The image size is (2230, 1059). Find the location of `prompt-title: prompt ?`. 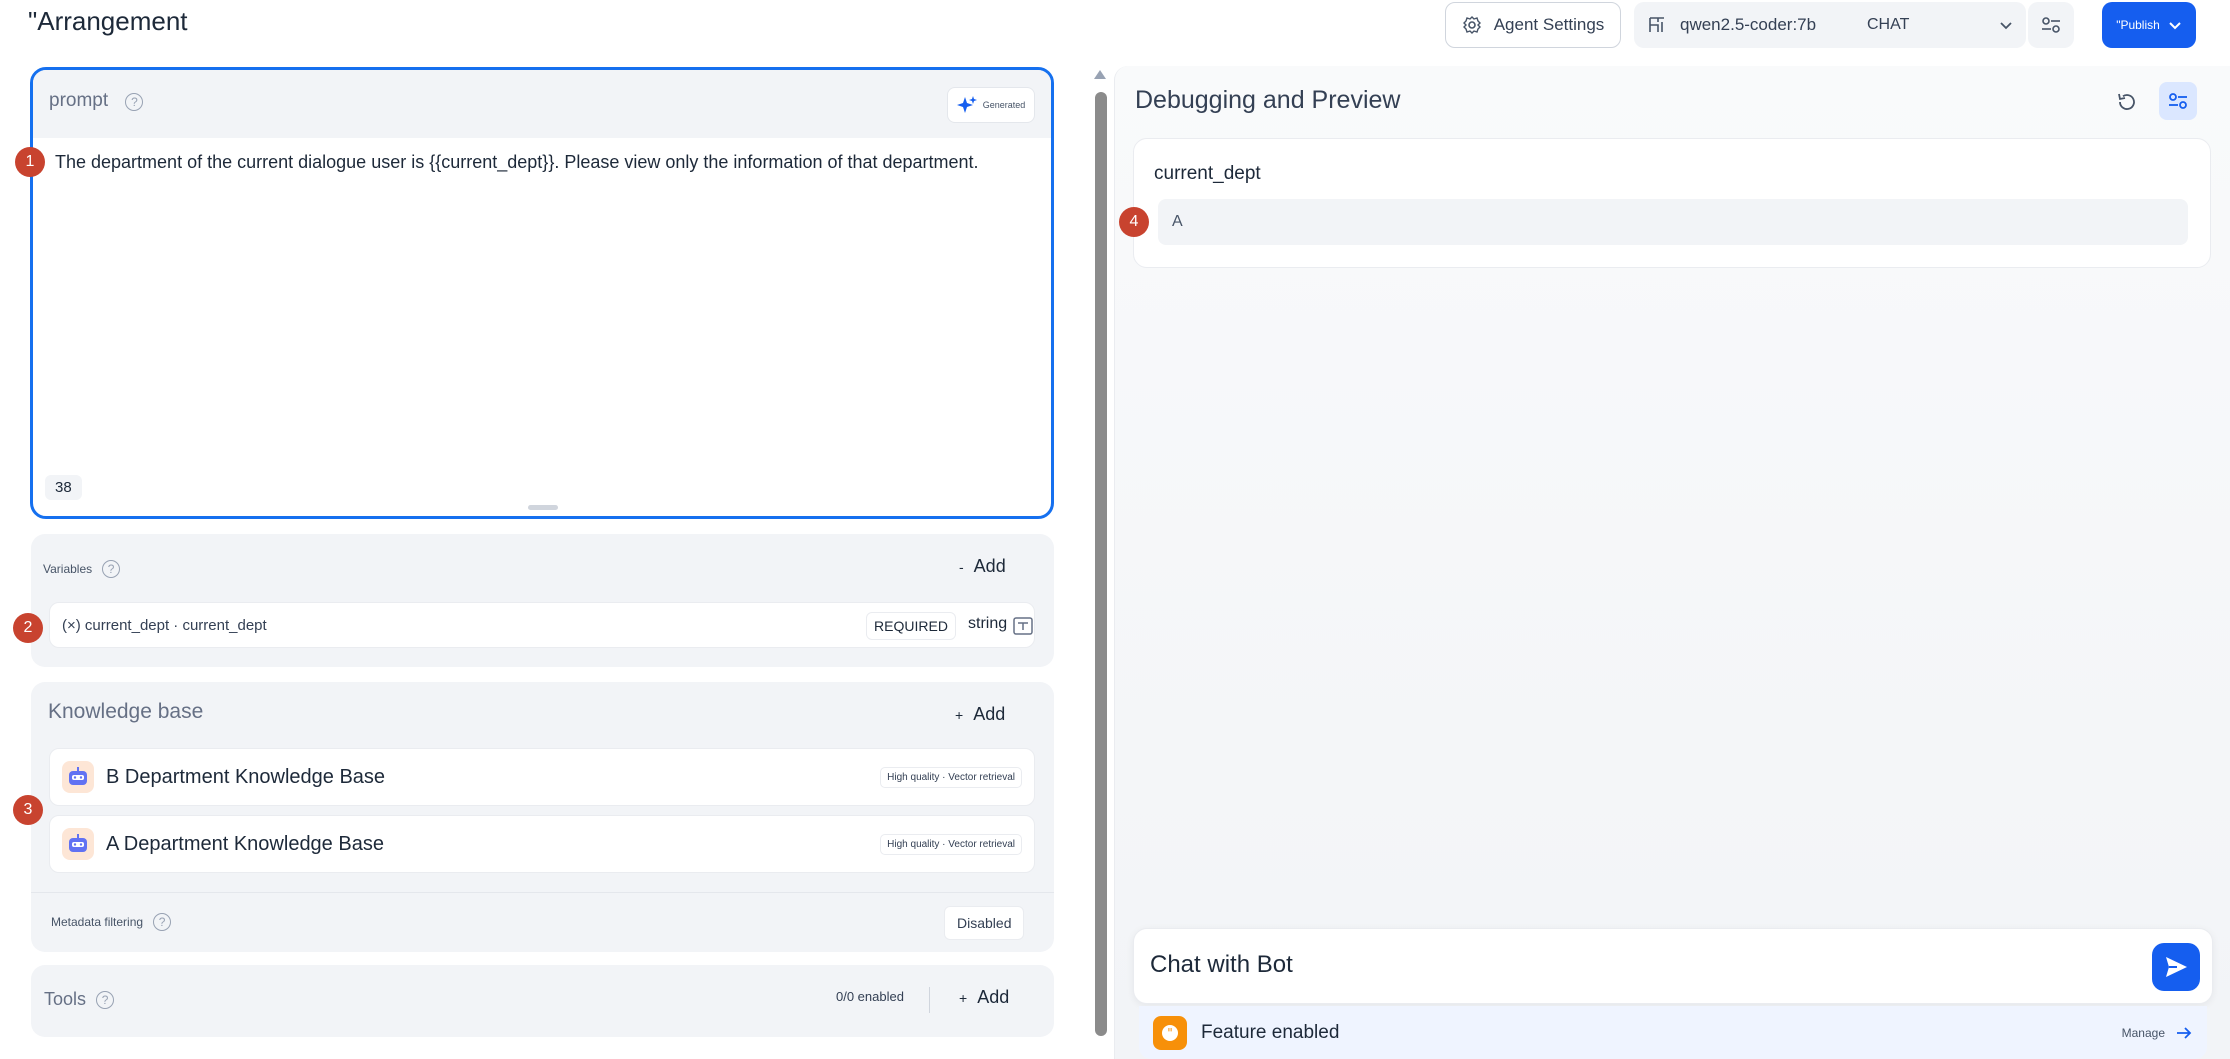

prompt-title: prompt ? is located at coordinates (96, 101).